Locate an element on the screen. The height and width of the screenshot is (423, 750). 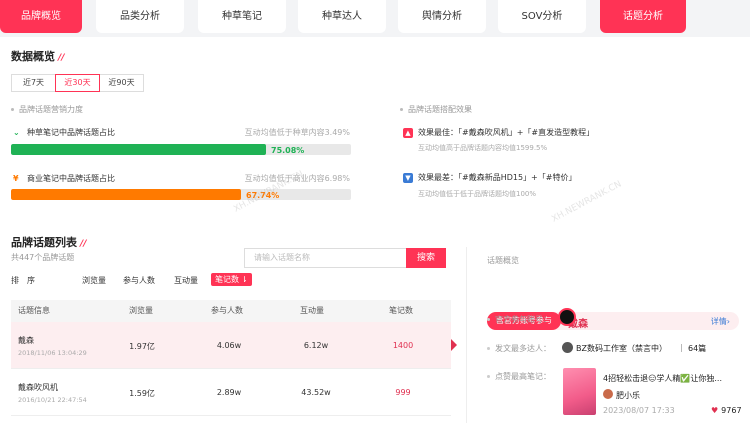
tab-category-analysis: 品类分析 is located at coordinates (140, 16).